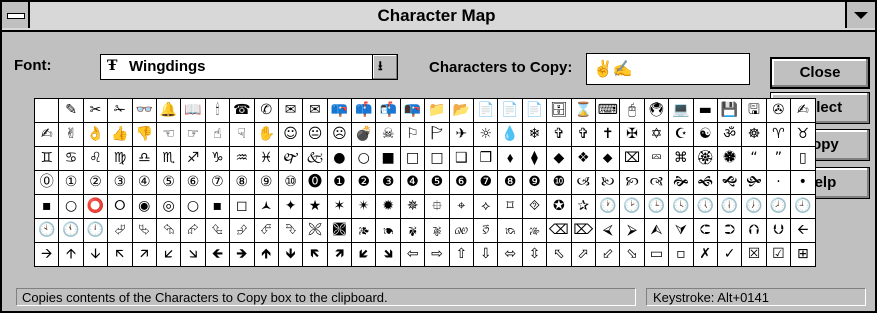 The height and width of the screenshot is (313, 877). Describe the element at coordinates (779, 183) in the screenshot. I see `character-cell: ·` at that location.